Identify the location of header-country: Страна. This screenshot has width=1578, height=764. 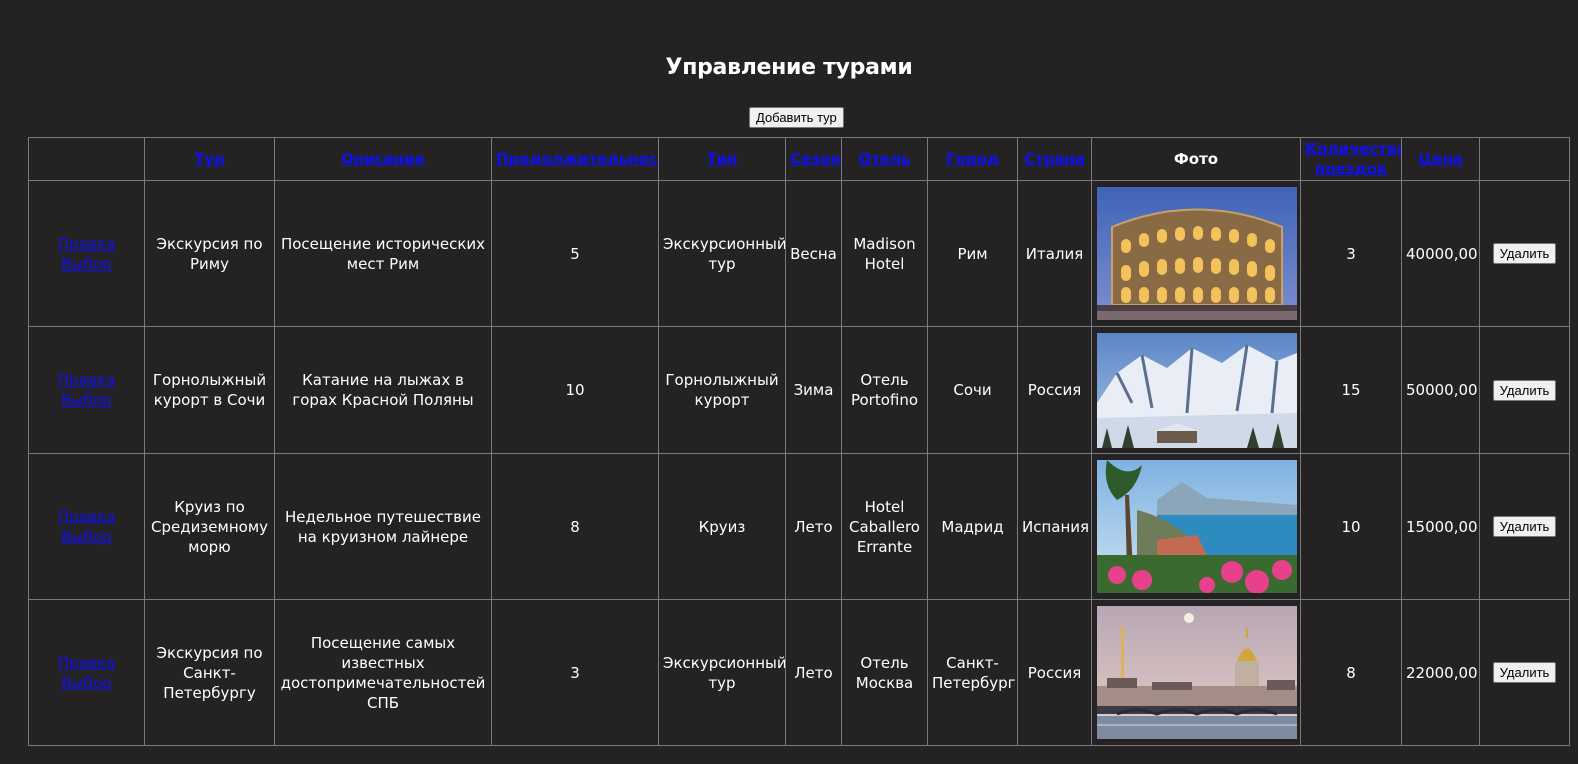
(1054, 159).